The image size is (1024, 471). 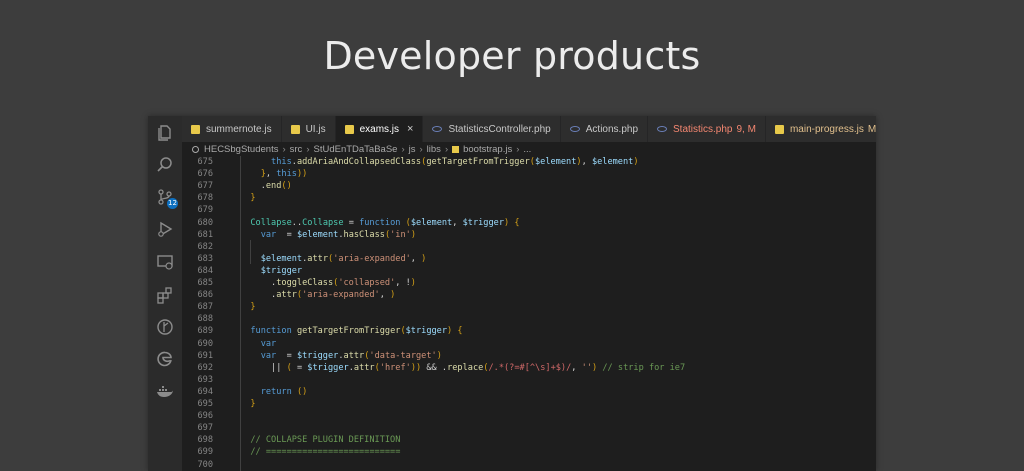 What do you see at coordinates (205, 367) in the screenshot?
I see `line-number: 692` at bounding box center [205, 367].